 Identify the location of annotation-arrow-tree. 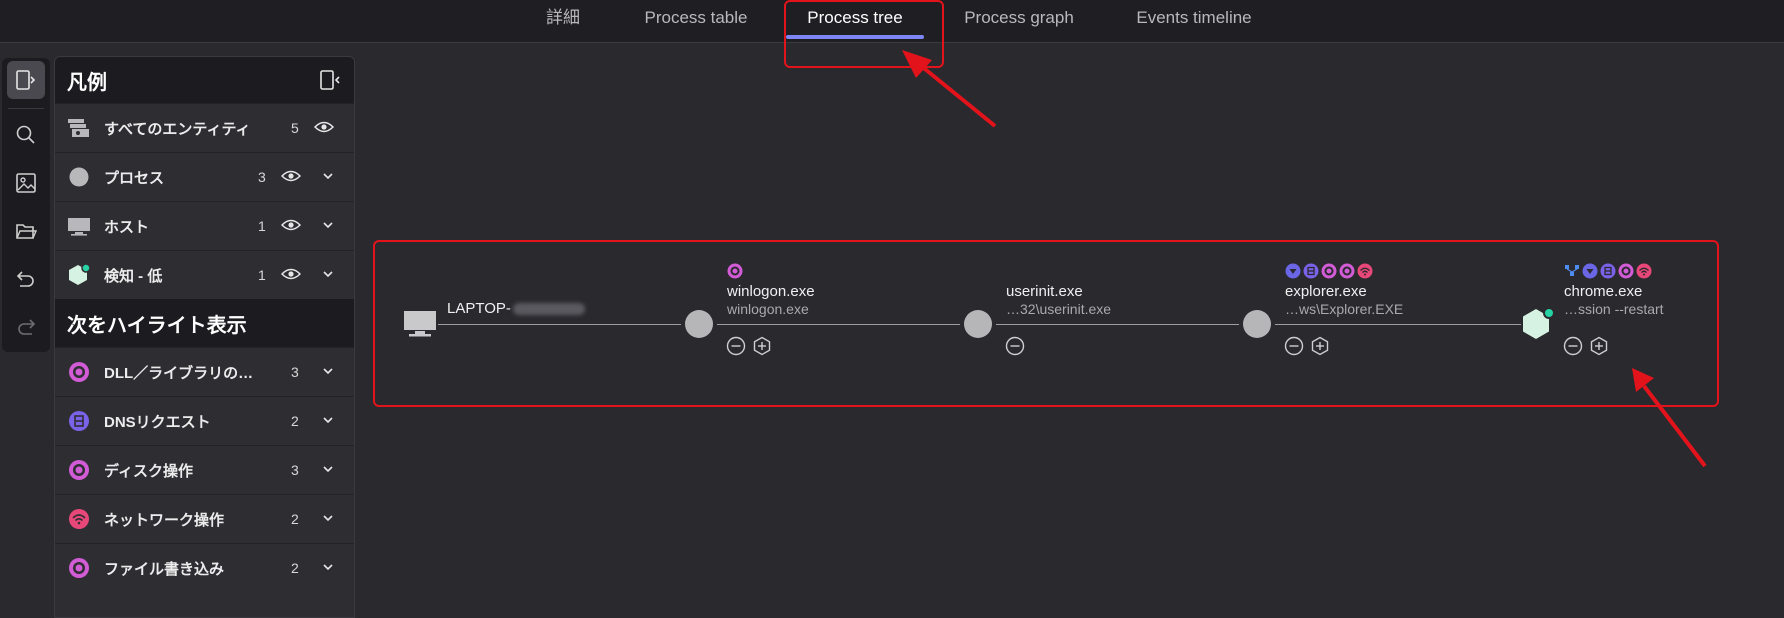
(1669, 418).